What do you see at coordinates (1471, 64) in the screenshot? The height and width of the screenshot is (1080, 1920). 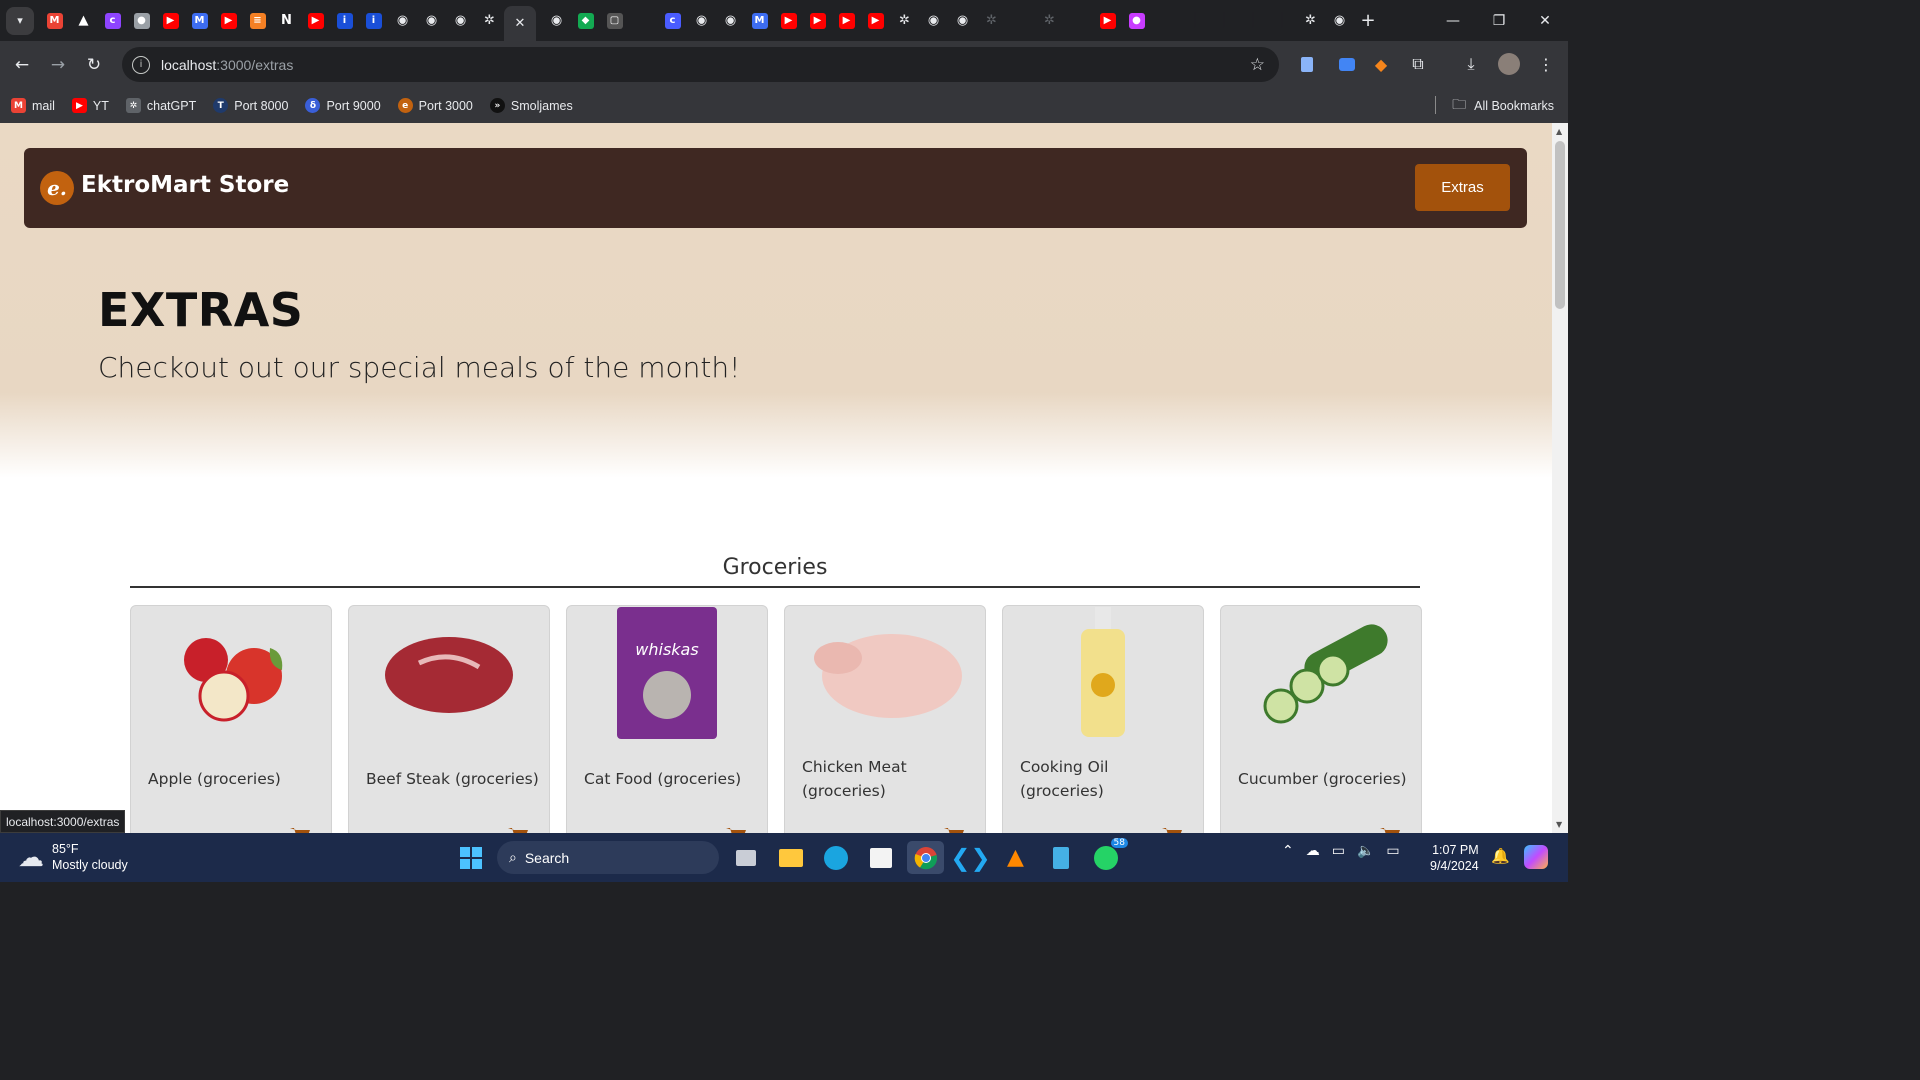 I see `download-icon: ⤓` at bounding box center [1471, 64].